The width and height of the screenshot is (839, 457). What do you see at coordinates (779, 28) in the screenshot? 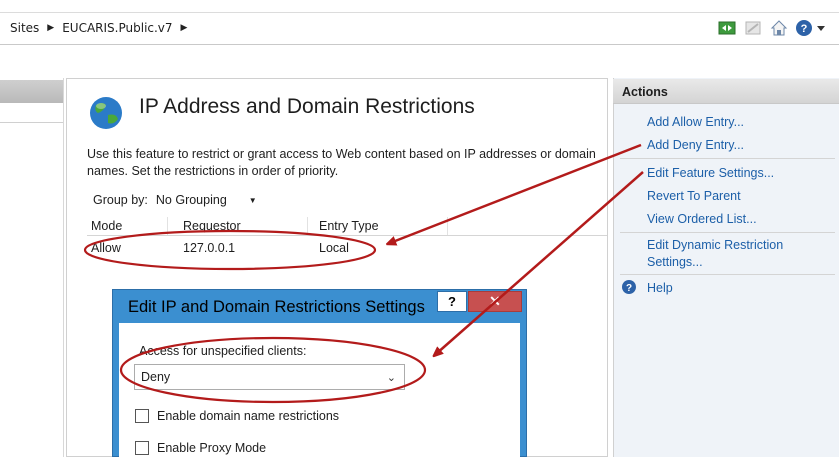
I see `home-icon` at bounding box center [779, 28].